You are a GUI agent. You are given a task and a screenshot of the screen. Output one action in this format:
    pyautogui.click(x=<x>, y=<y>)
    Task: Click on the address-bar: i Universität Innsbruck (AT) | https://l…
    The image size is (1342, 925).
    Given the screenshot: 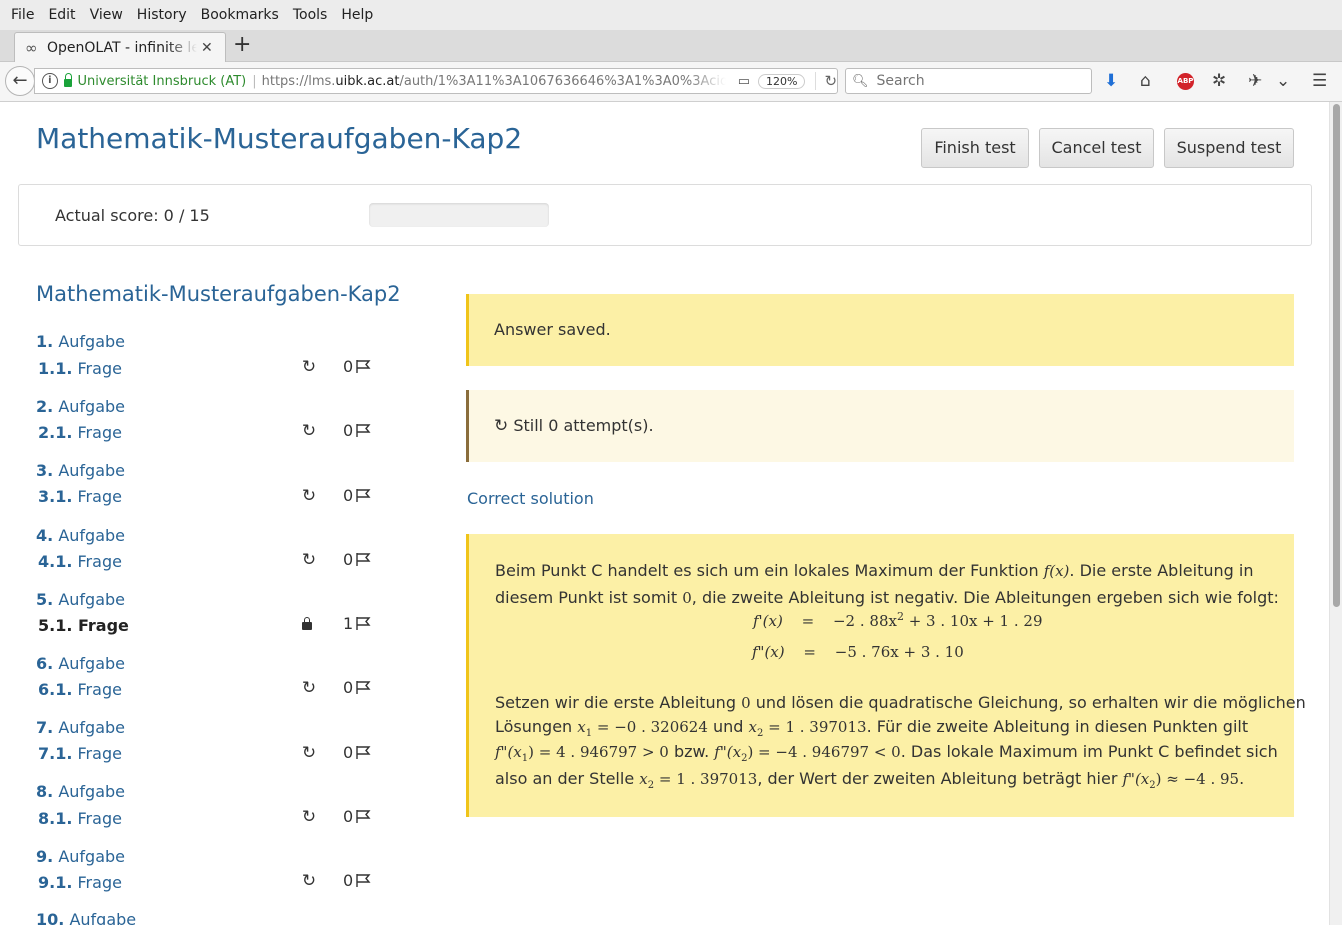 What is the action you would take?
    pyautogui.click(x=436, y=81)
    